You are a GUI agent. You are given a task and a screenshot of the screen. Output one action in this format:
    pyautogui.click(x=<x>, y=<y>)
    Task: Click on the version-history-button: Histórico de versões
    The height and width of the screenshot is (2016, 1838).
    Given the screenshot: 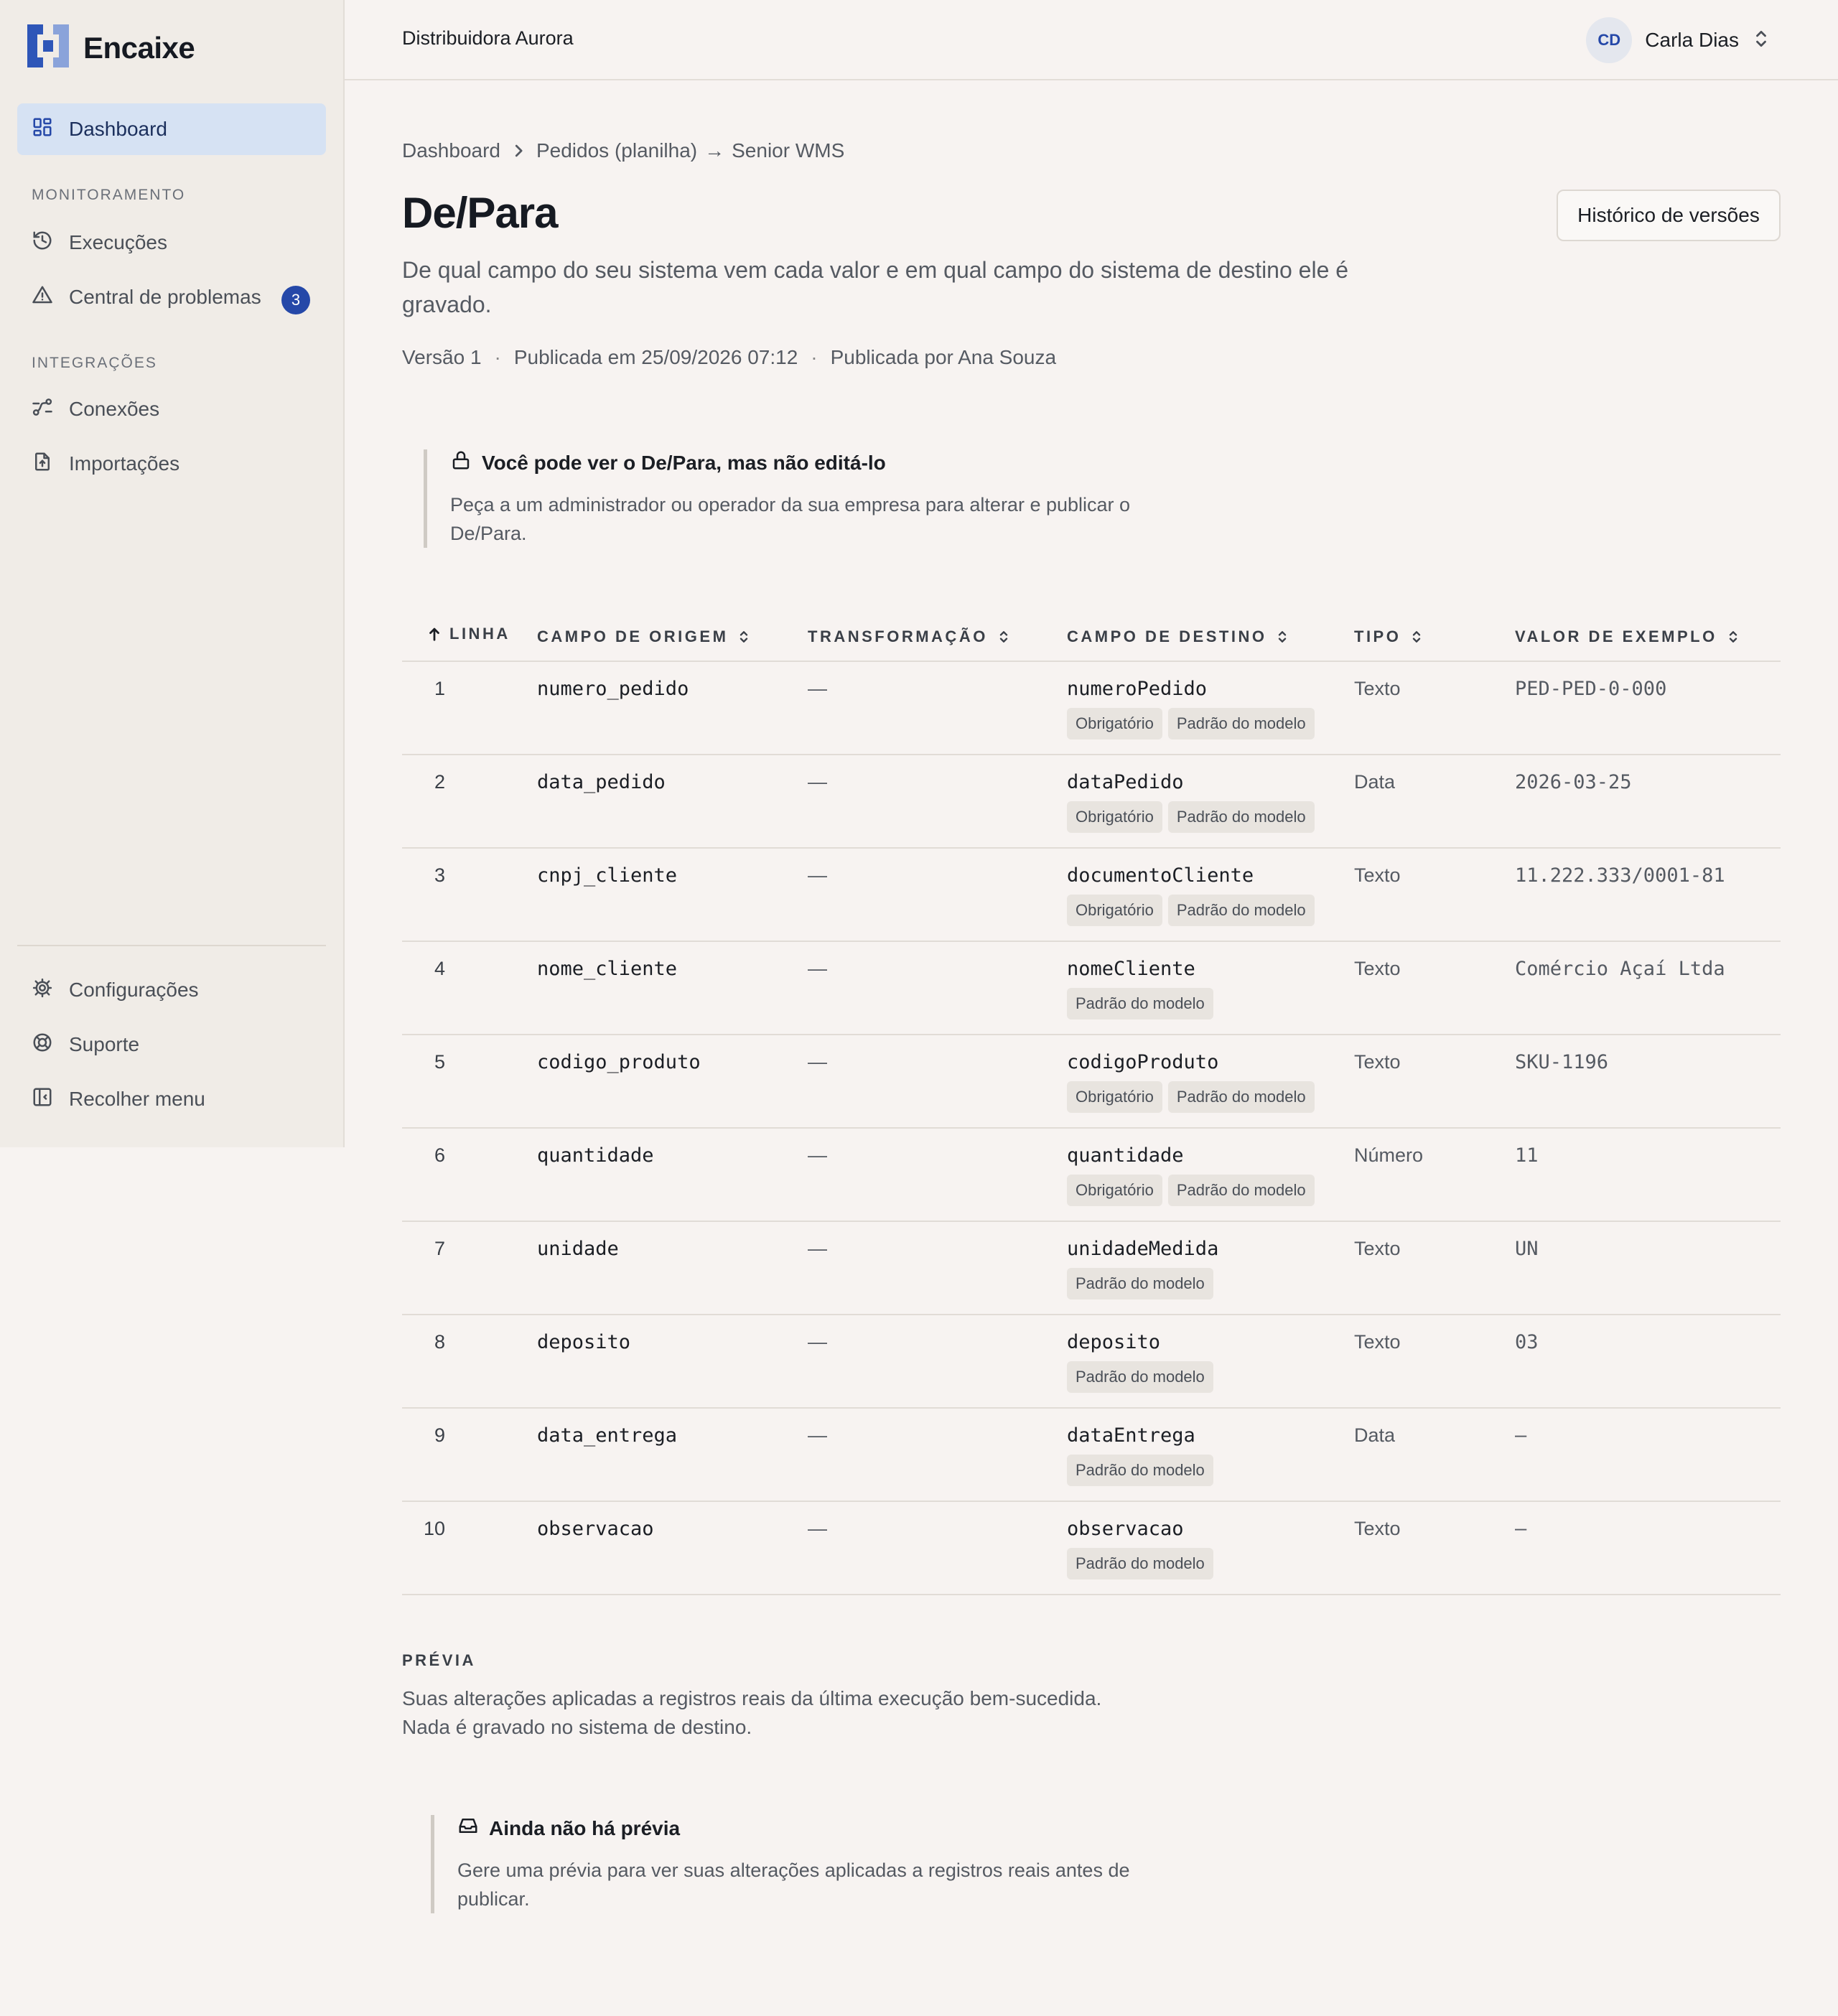 What is the action you would take?
    pyautogui.click(x=1669, y=215)
    